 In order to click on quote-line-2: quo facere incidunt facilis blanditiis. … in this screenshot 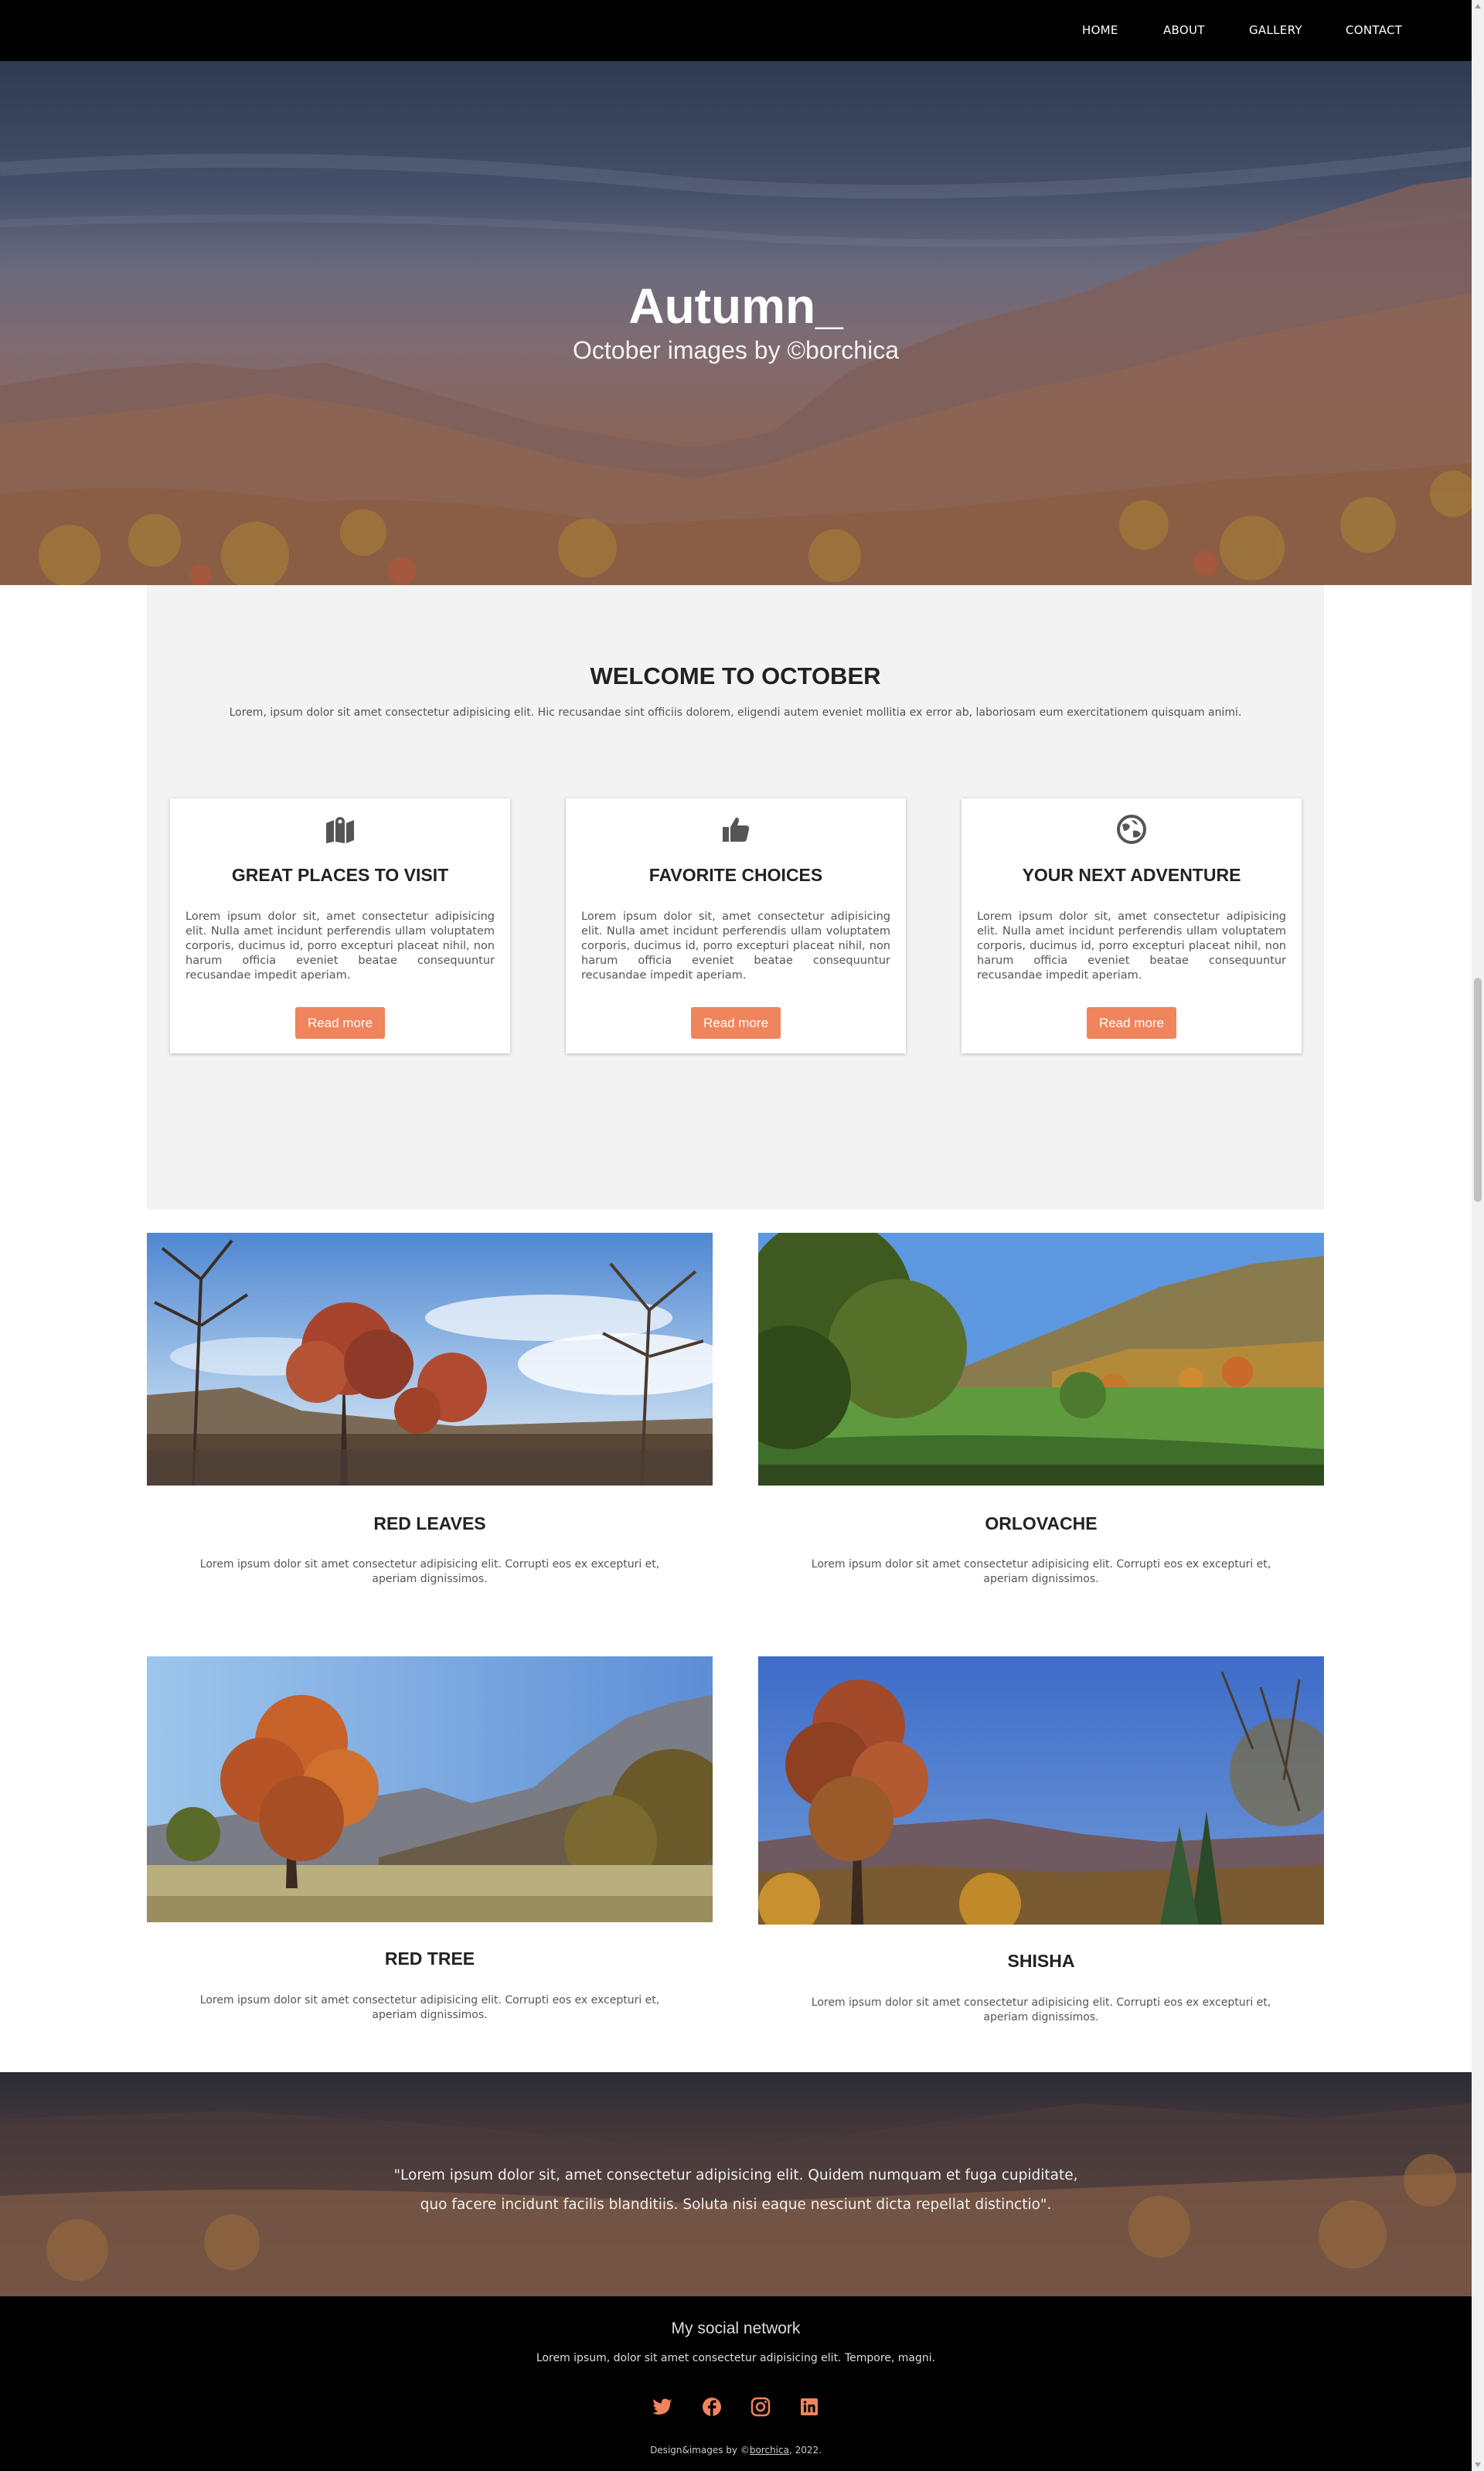, I will do `click(736, 2205)`.